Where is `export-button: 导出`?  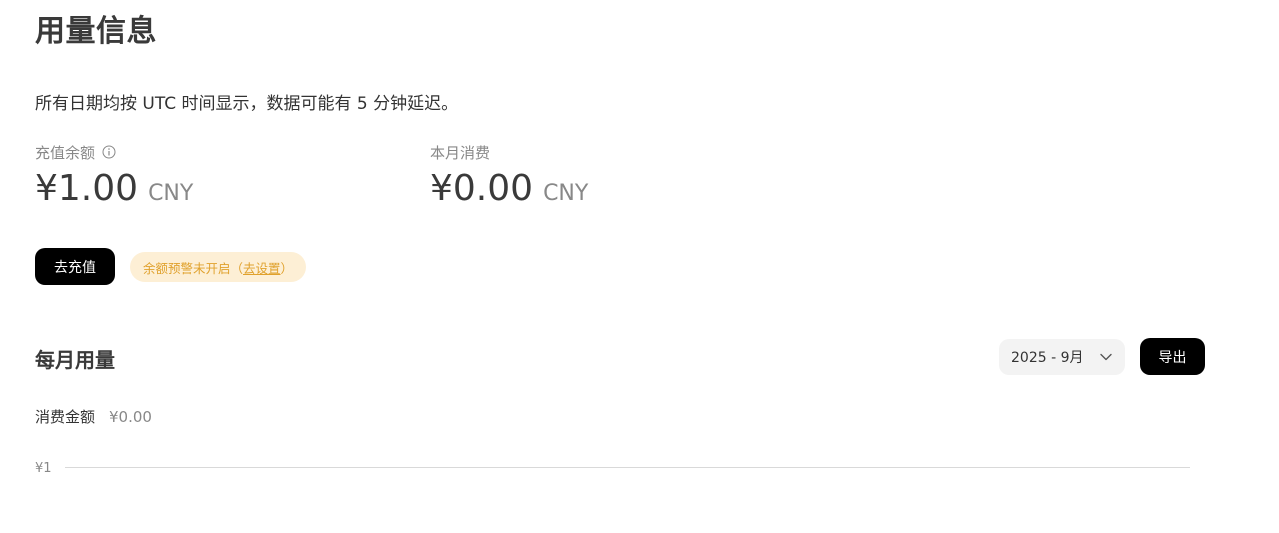
export-button: 导出 is located at coordinates (1172, 356).